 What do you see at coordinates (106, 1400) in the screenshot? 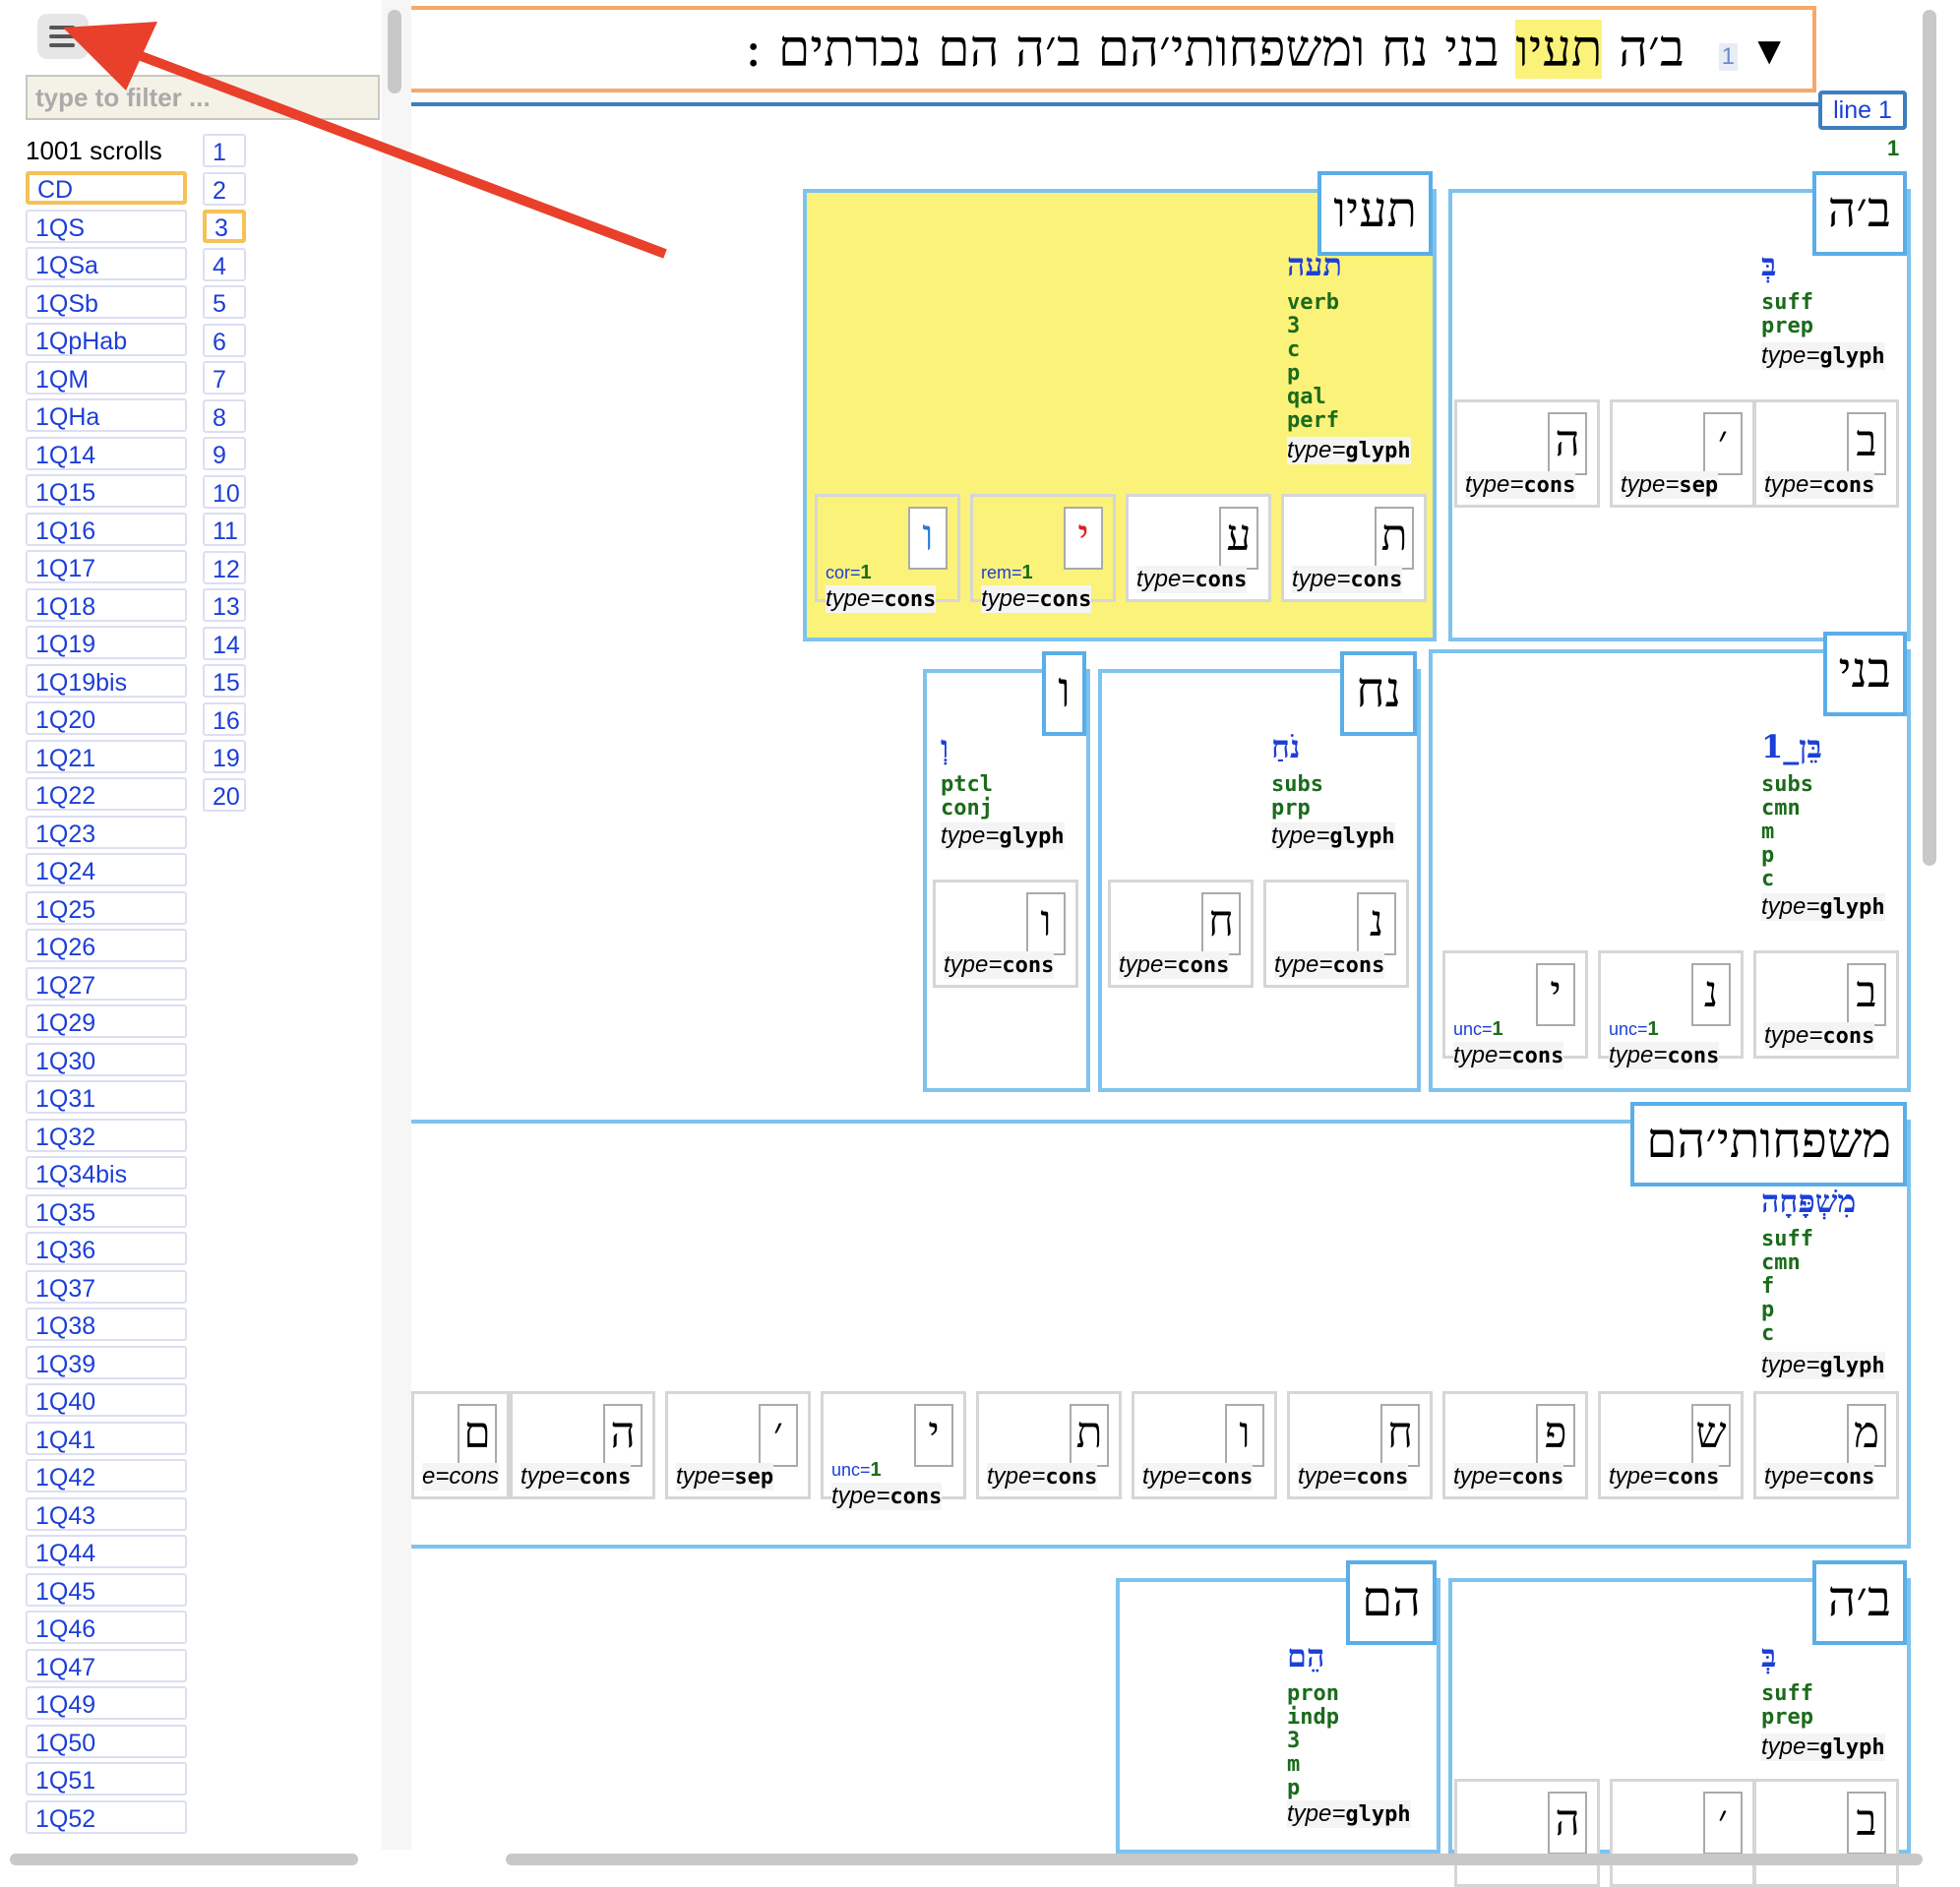
I see `scroll-item: 1Q40` at bounding box center [106, 1400].